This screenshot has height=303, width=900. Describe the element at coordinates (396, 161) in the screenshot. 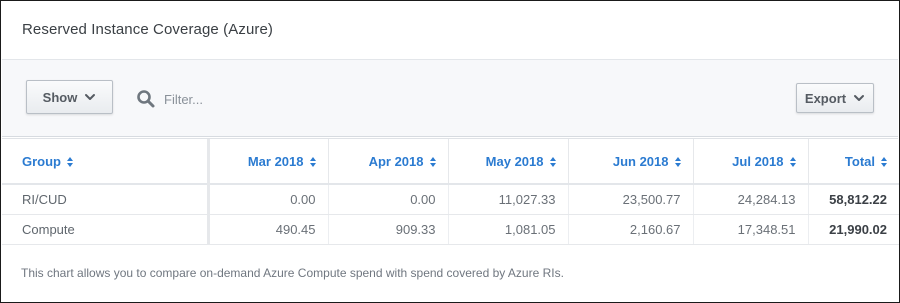

I see `column-header-label: Apr 2018` at that location.